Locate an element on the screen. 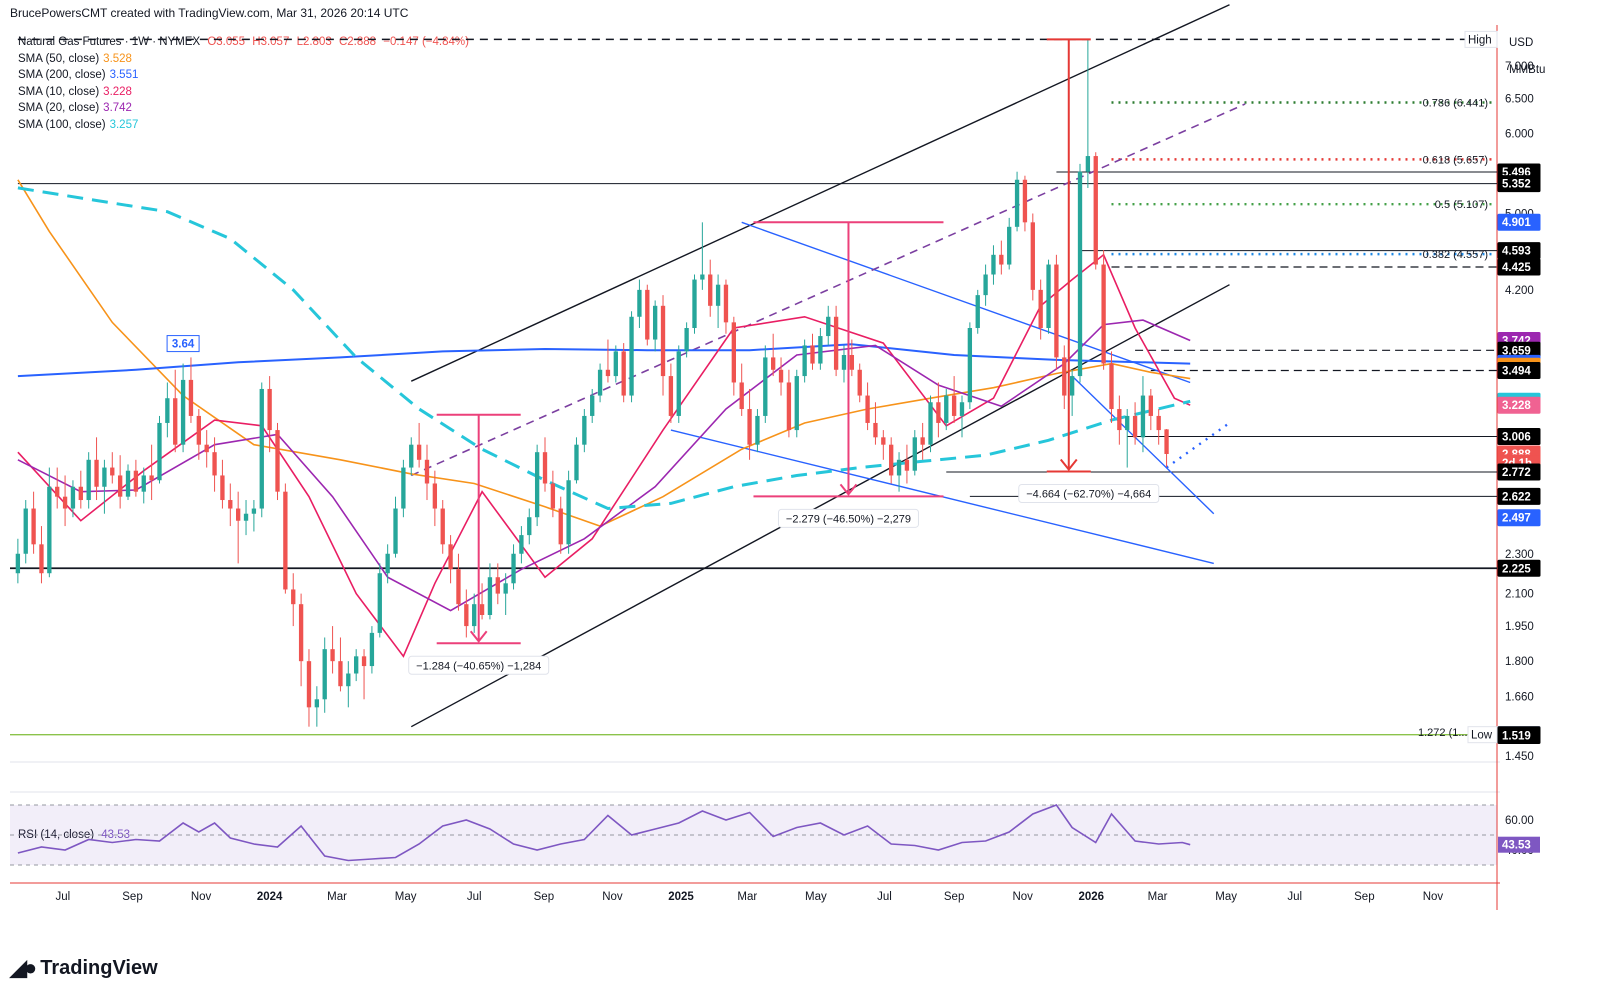 Image resolution: width=1620 pixels, height=1000 pixels. sma200-marker-label: 3.64 is located at coordinates (183, 345).